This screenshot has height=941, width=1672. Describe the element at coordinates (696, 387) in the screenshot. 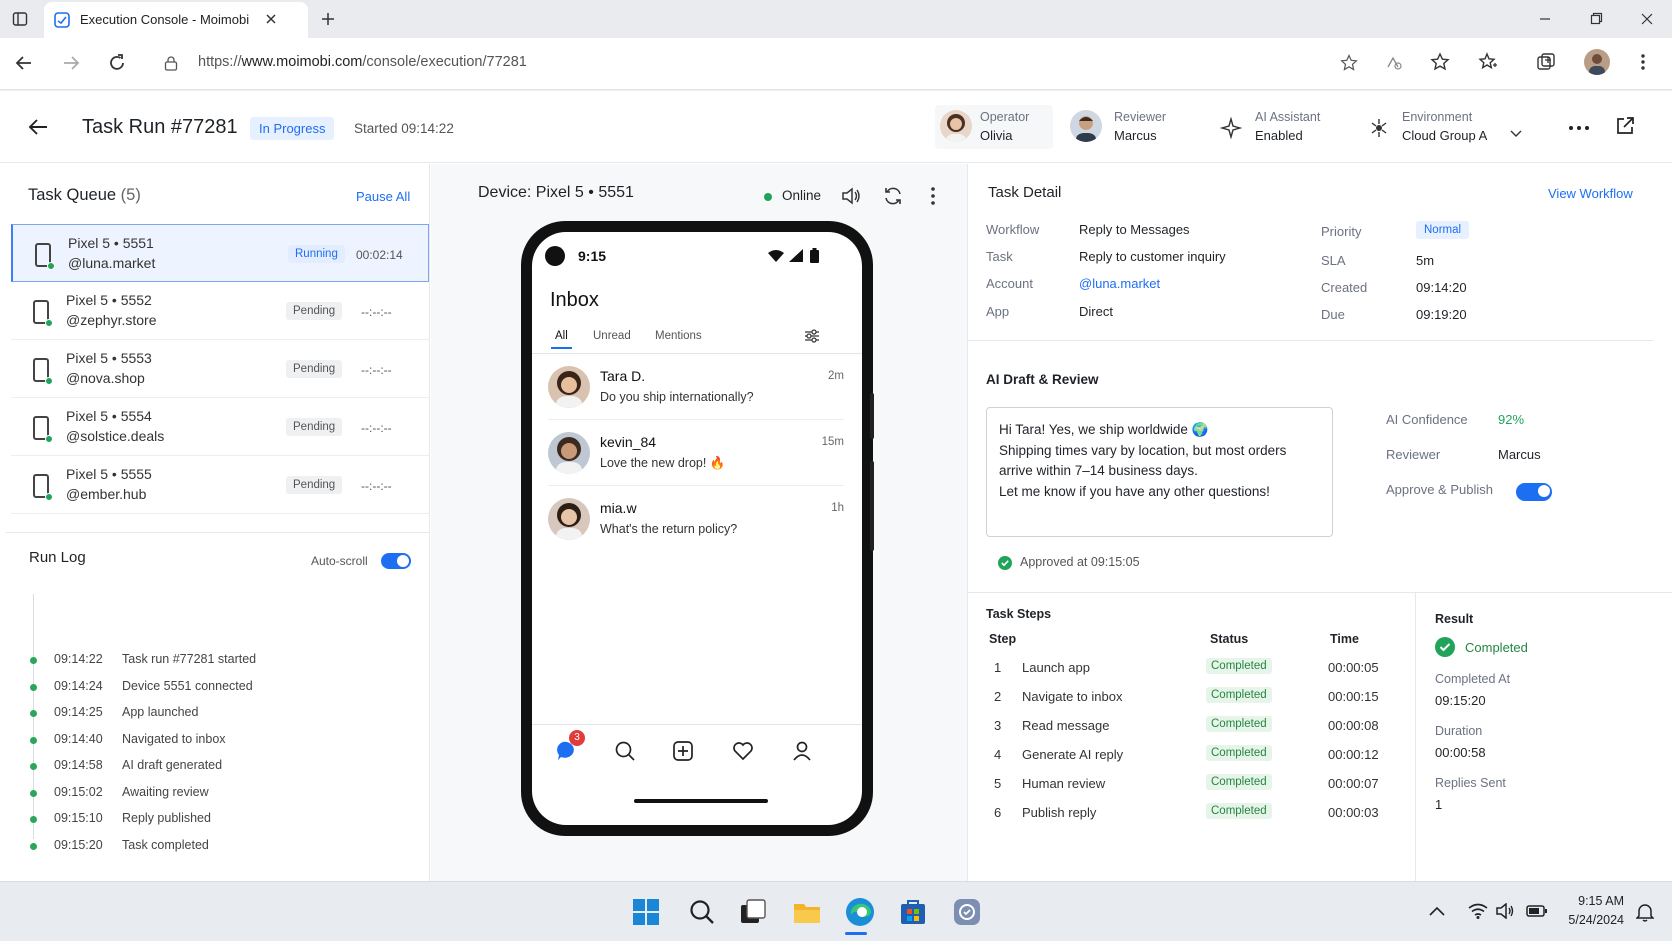

I see `message-item: Tara D. Do you ship internationally? 2m` at that location.